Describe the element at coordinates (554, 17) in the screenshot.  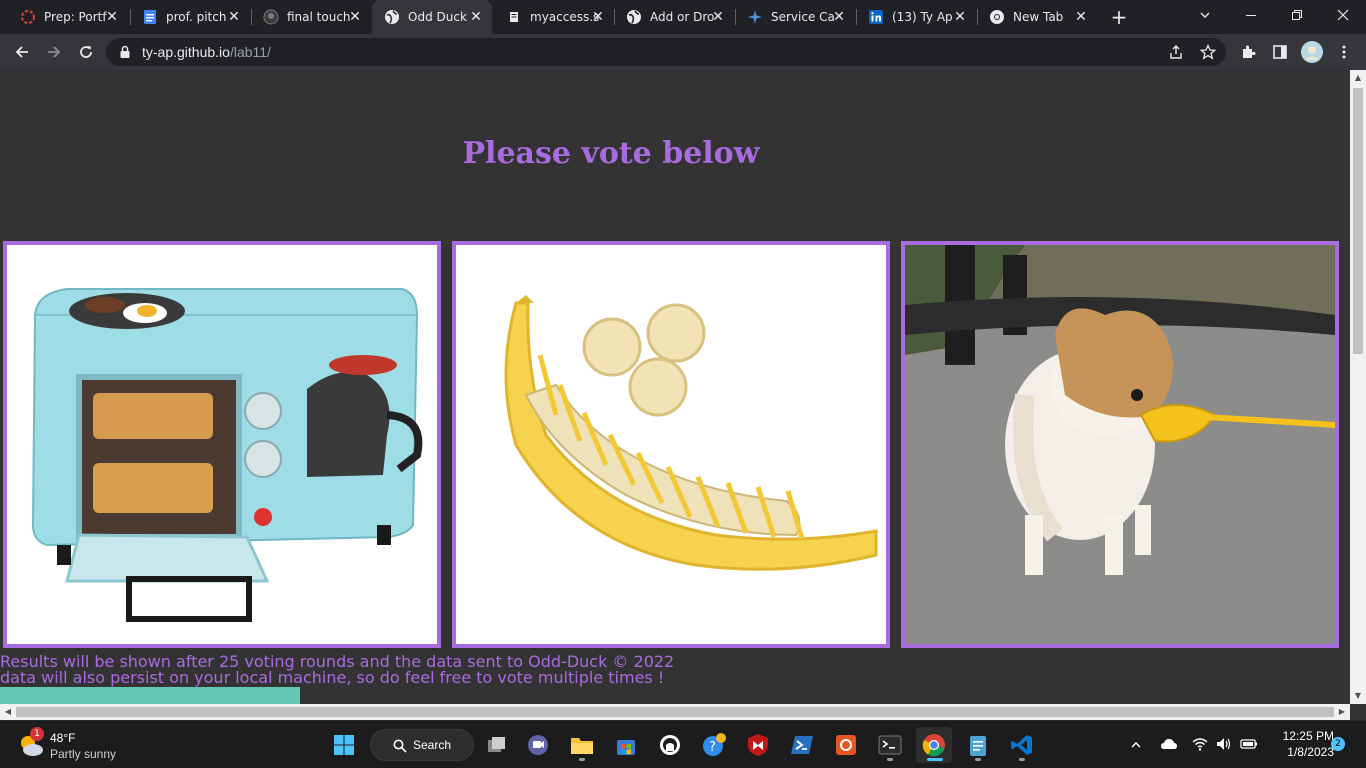
I see `tab-myaccess: myaccess.s ✕` at that location.